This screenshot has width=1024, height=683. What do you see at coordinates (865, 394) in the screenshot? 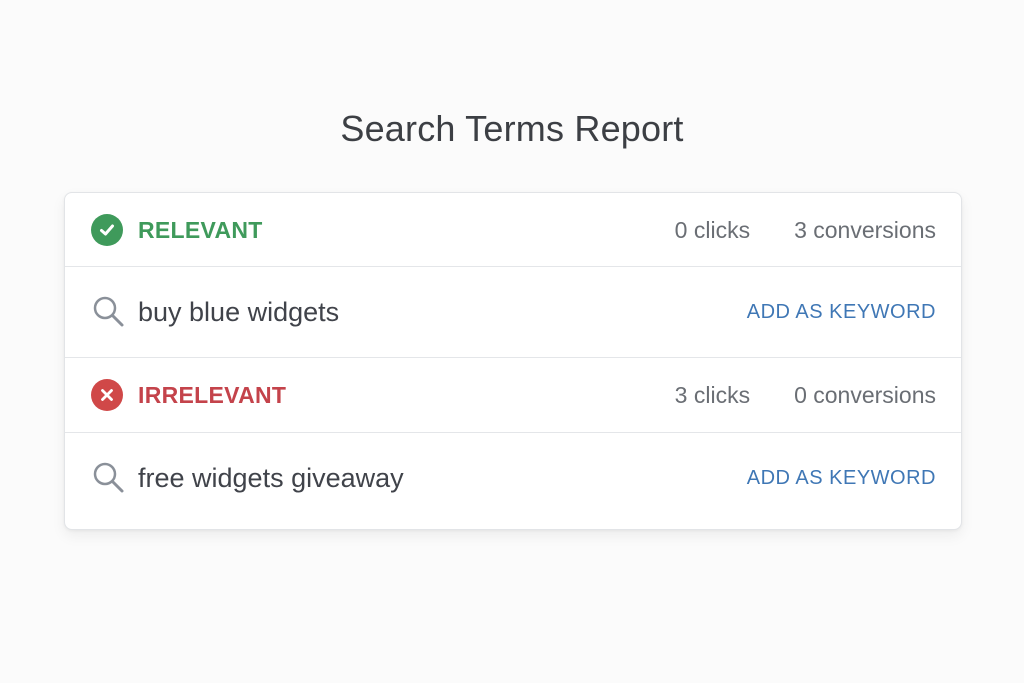
I see `conversions-count: 0 conversions` at bounding box center [865, 394].